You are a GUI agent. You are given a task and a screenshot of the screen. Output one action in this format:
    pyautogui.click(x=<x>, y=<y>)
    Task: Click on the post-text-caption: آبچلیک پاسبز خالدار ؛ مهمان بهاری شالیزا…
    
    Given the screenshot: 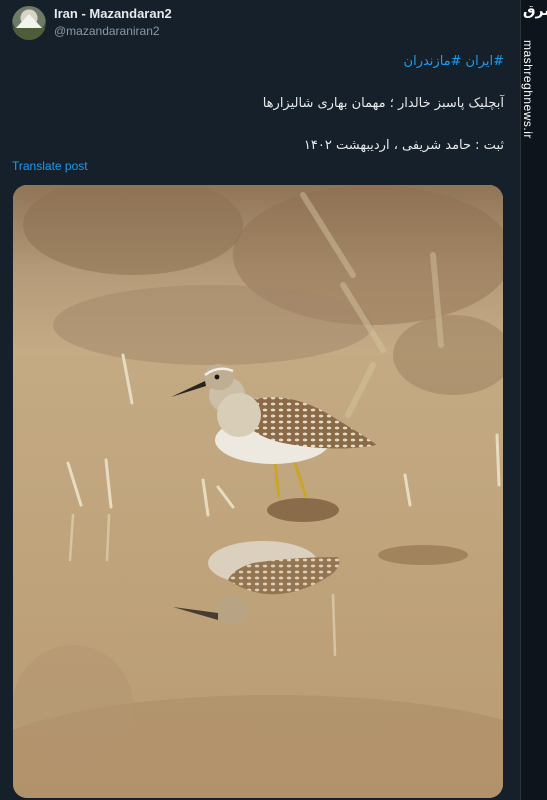 What is the action you would take?
    pyautogui.click(x=383, y=103)
    